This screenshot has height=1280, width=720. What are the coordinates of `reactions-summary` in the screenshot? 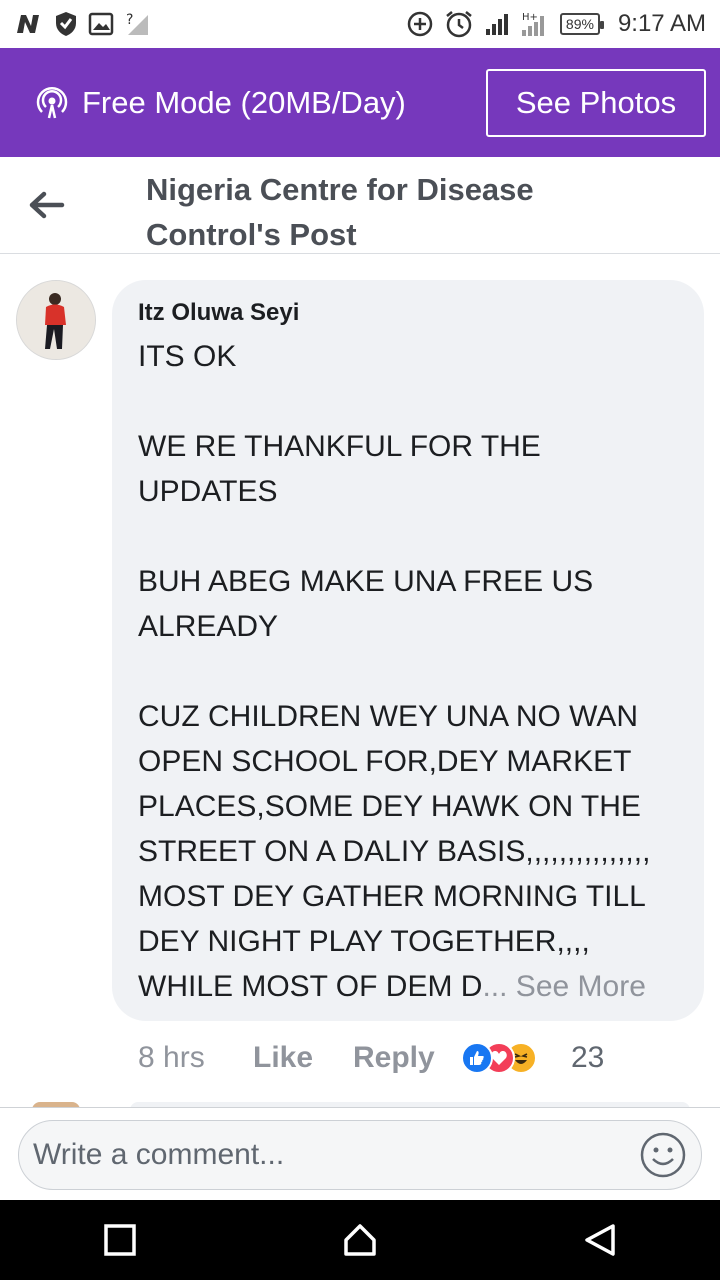 It's located at (516, 1058).